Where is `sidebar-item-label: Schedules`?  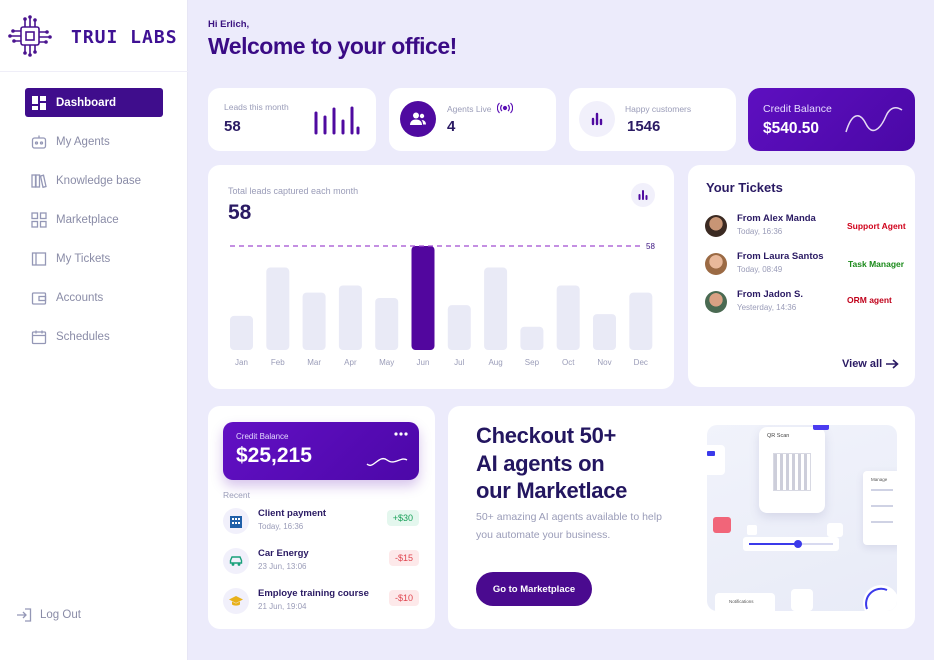
sidebar-item-label: Schedules is located at coordinates (83, 336).